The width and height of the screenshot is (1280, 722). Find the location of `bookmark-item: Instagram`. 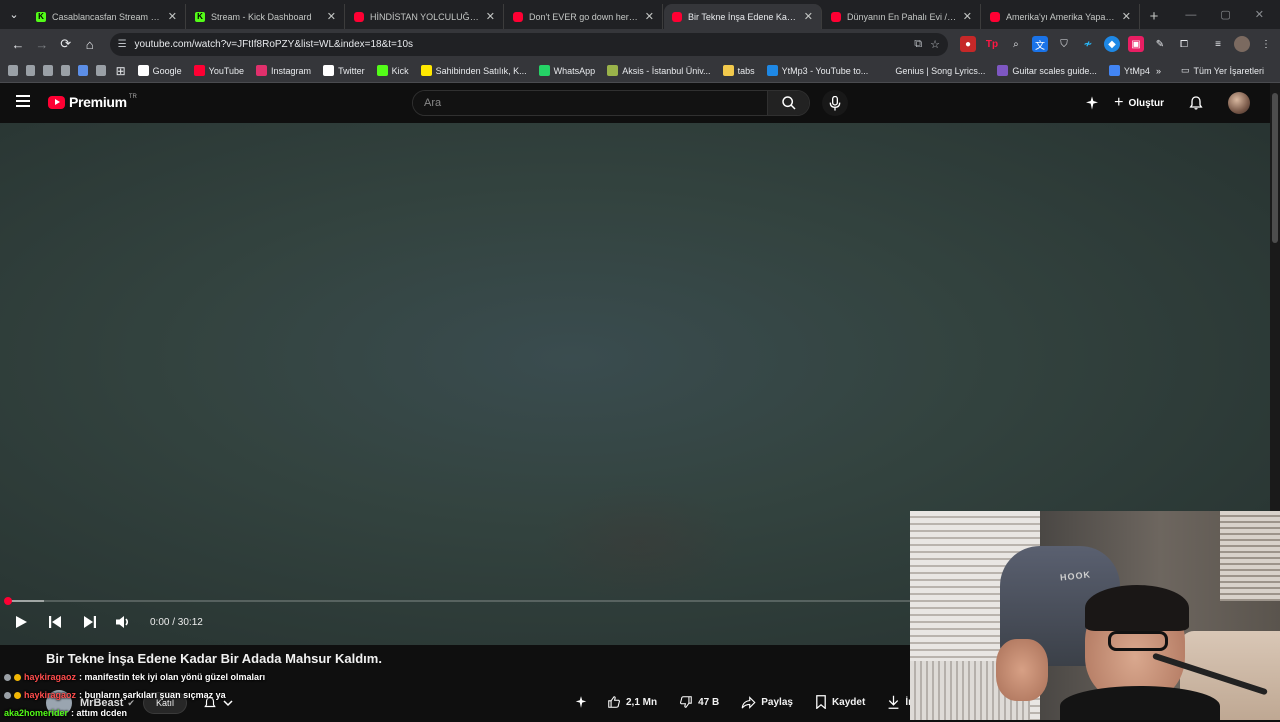

bookmark-item: Instagram is located at coordinates (283, 70).